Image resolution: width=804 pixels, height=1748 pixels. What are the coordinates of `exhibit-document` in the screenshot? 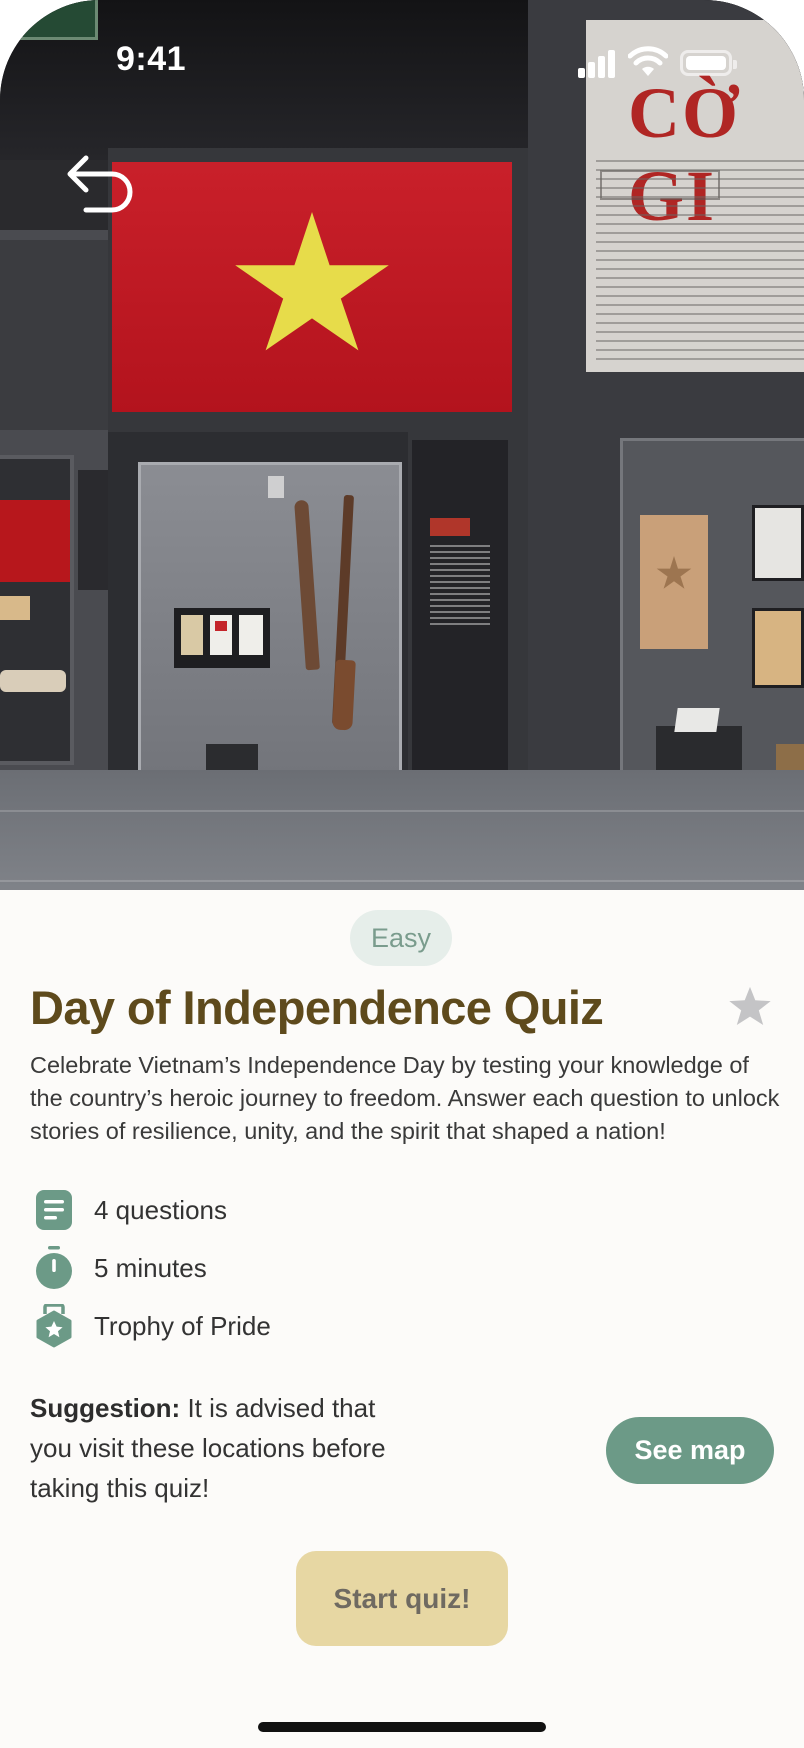 It's located at (192, 635).